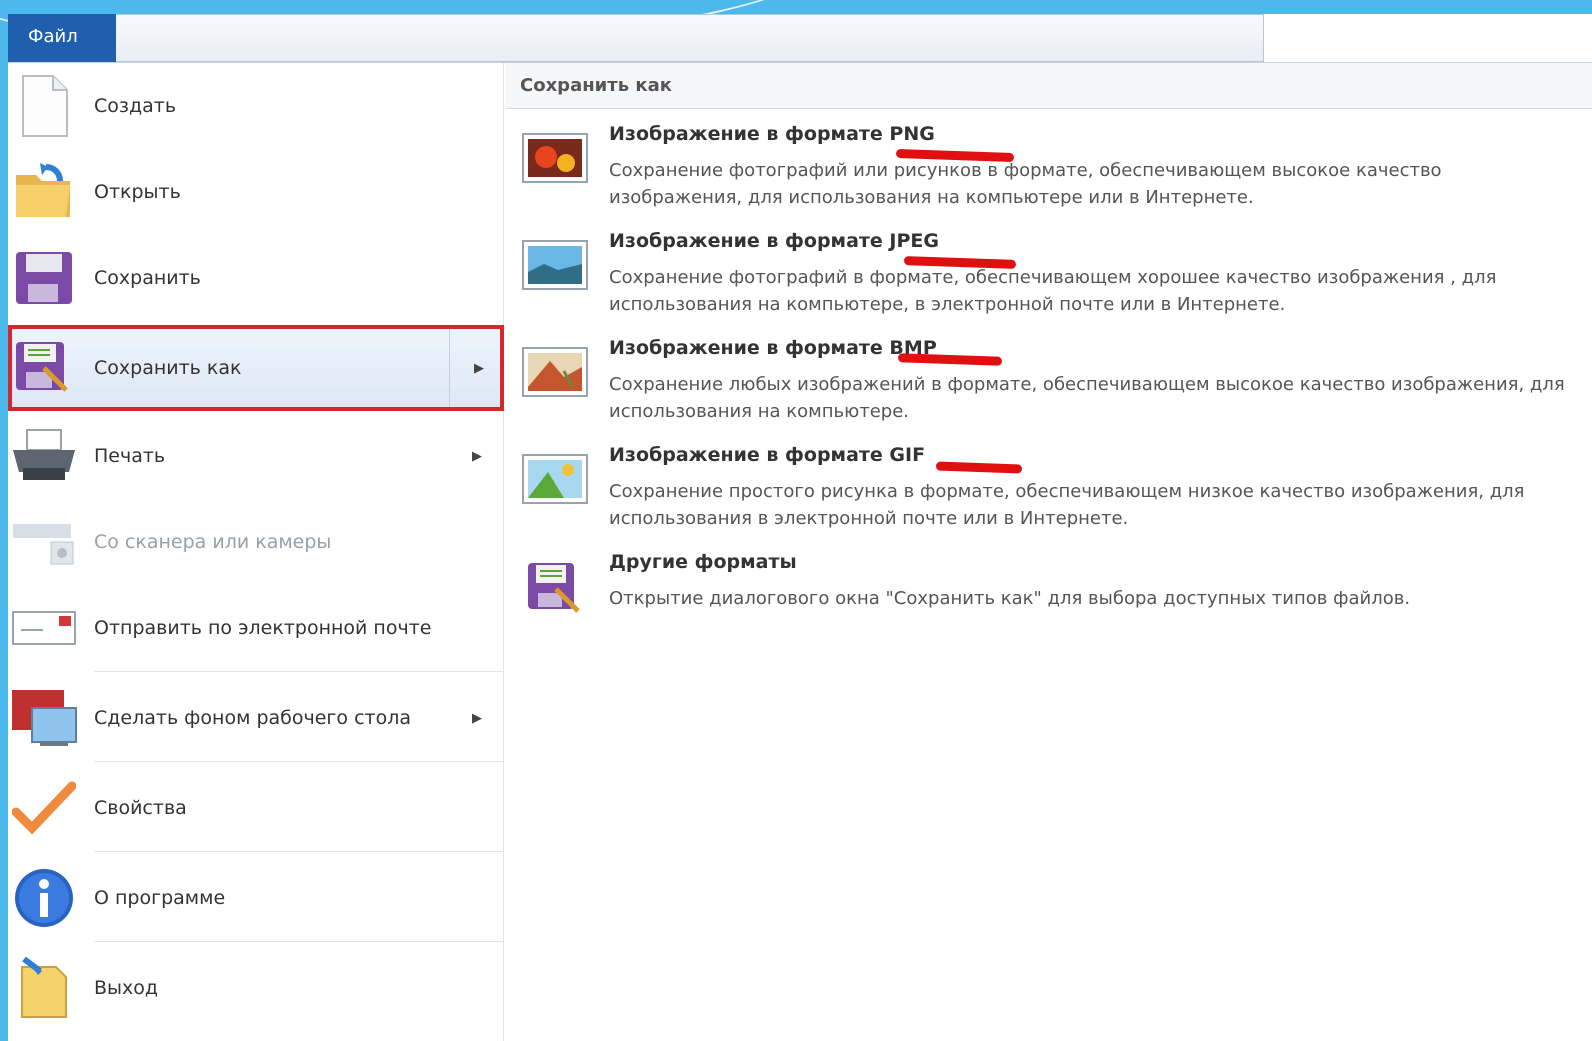 The width and height of the screenshot is (1592, 1041). What do you see at coordinates (62, 38) in the screenshot?
I see `file-tab: Файл` at bounding box center [62, 38].